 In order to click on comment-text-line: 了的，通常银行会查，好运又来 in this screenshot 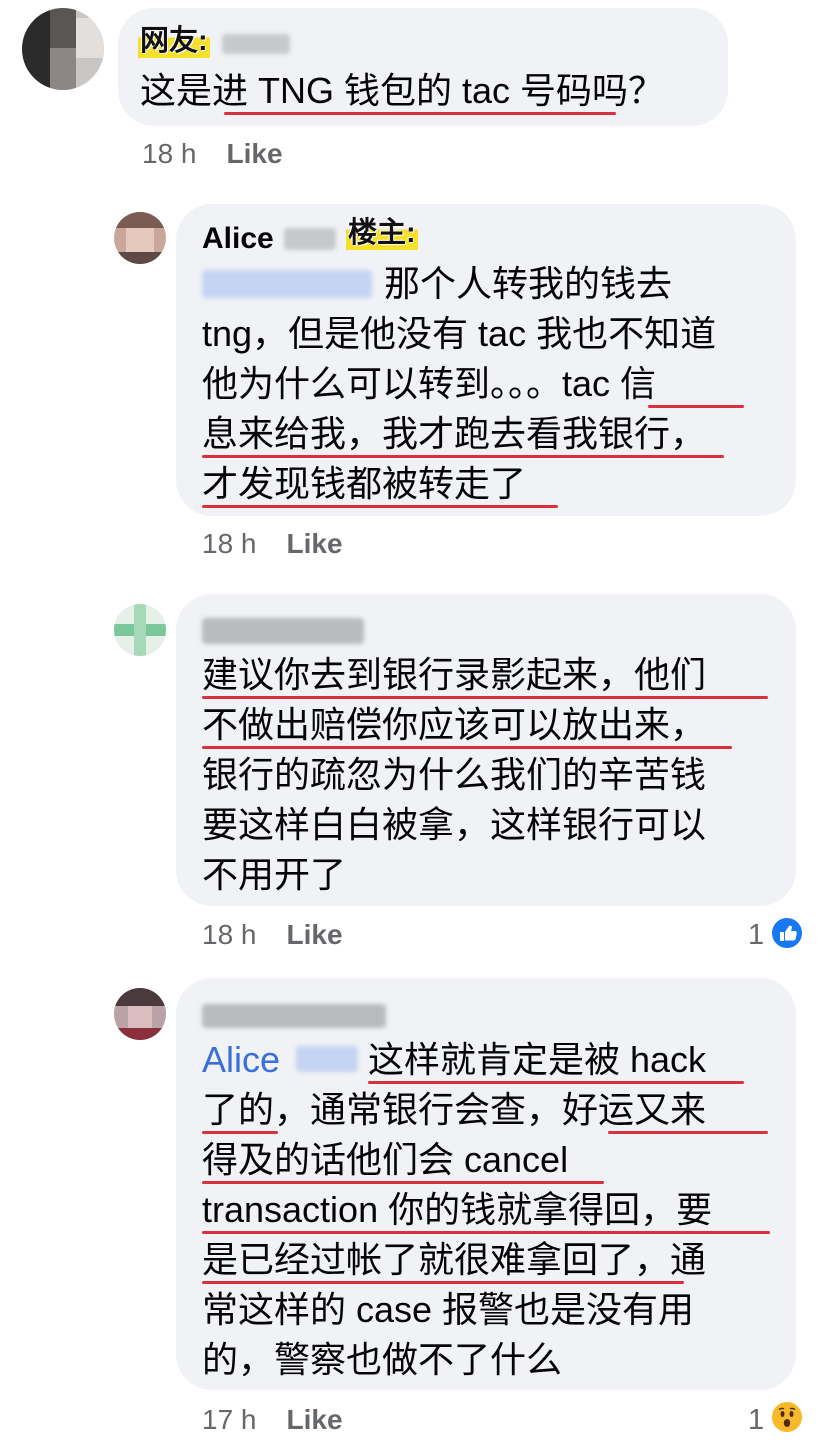, I will do `click(454, 1109)`.